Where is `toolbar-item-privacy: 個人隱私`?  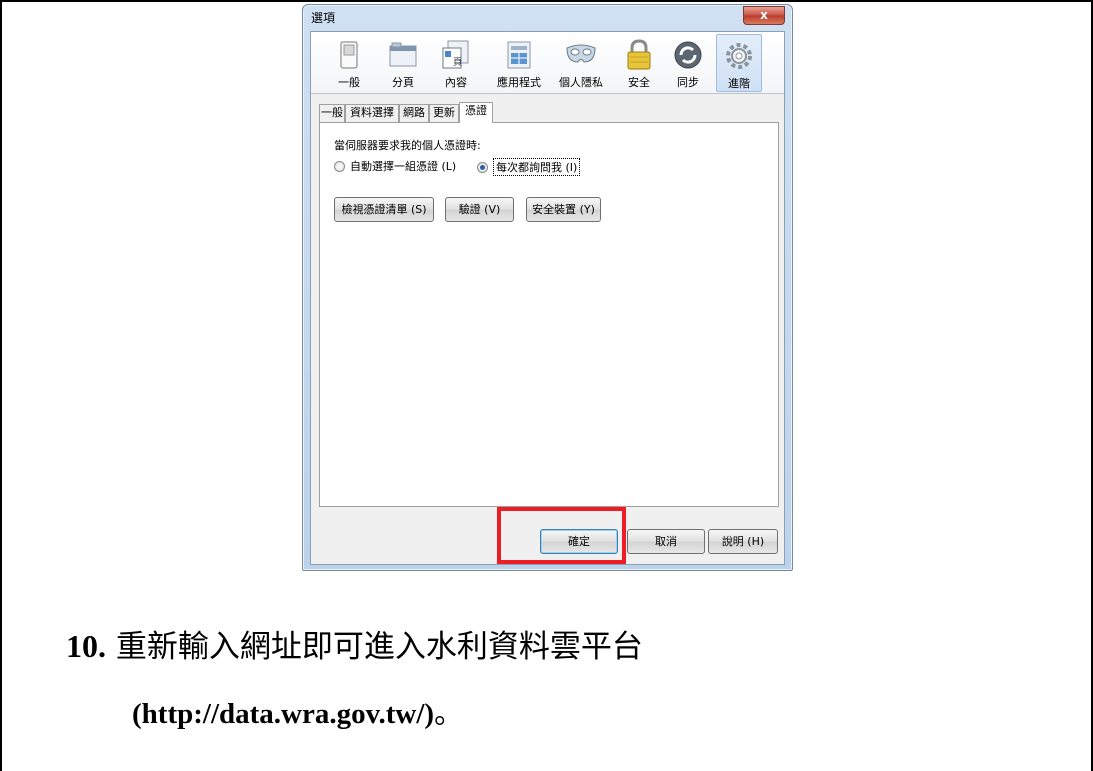 toolbar-item-privacy: 個人隱私 is located at coordinates (581, 63).